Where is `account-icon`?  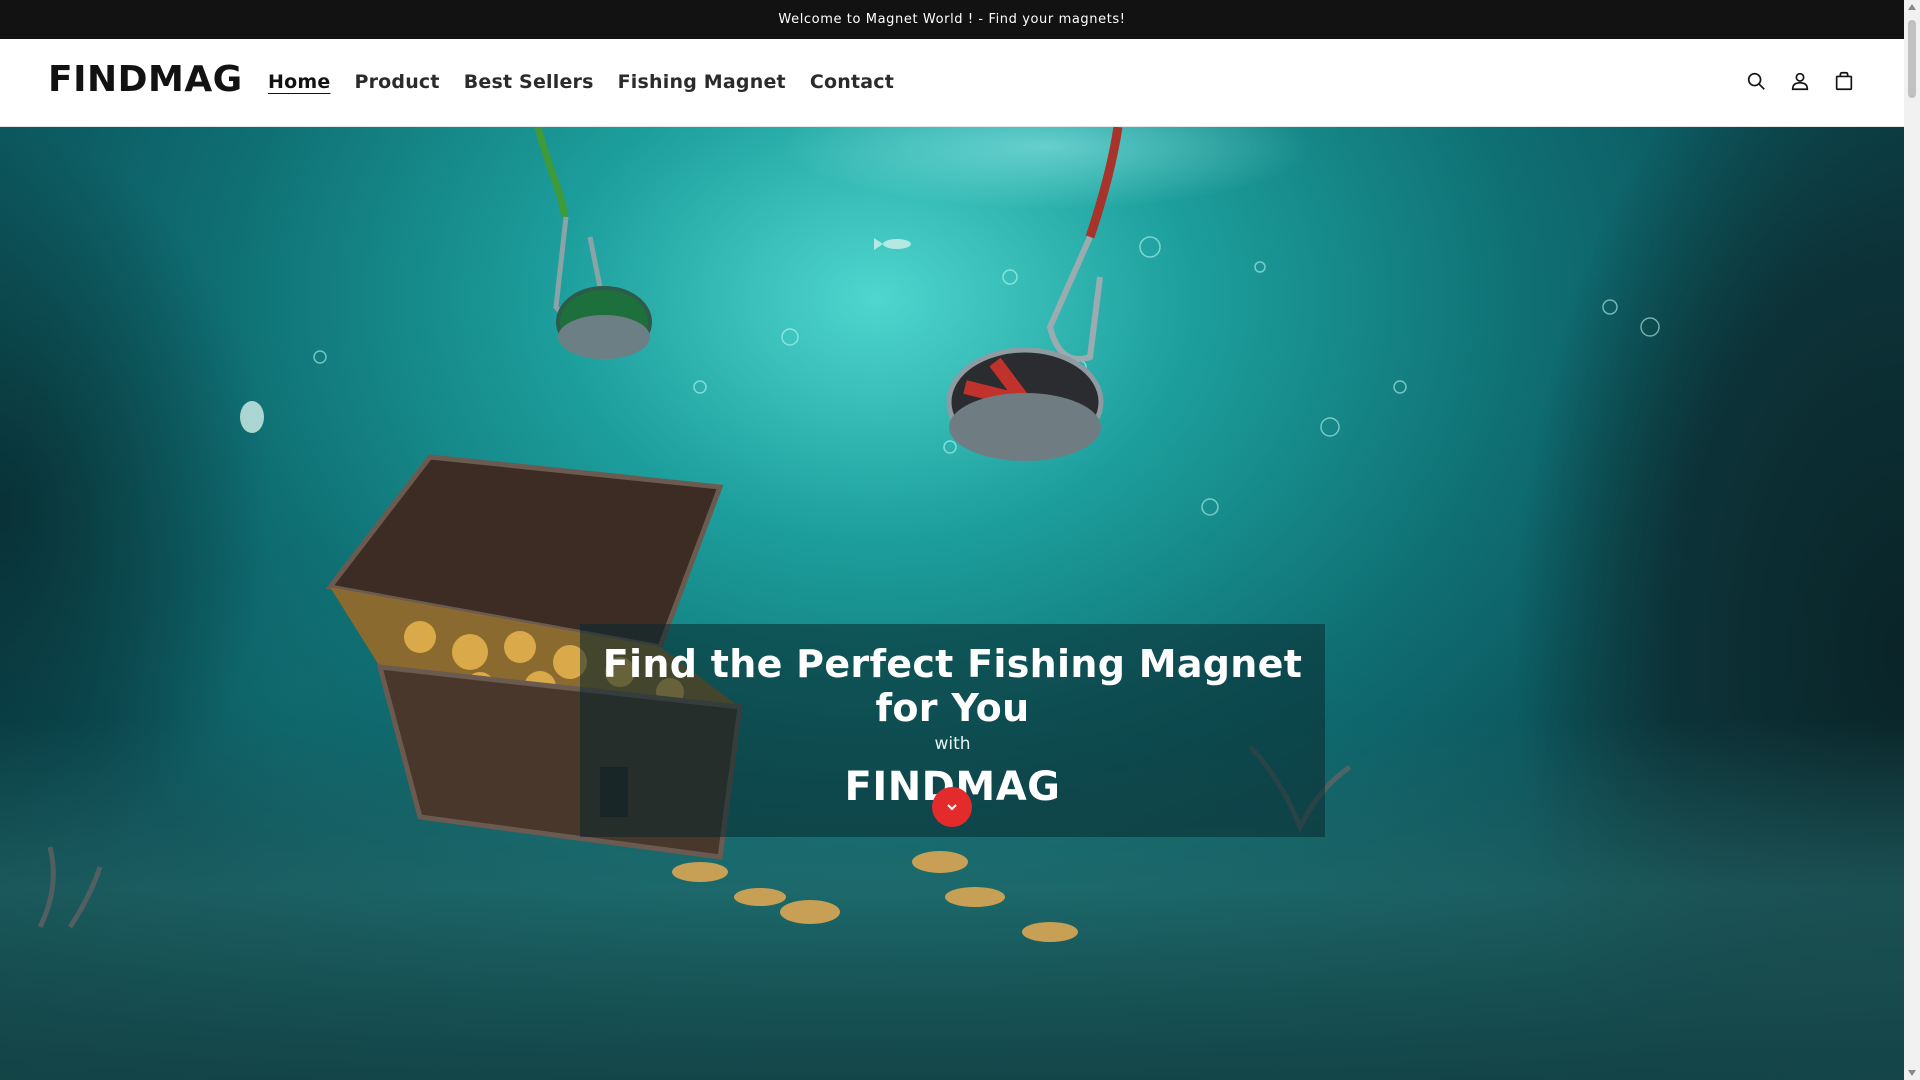
account-icon is located at coordinates (1800, 81).